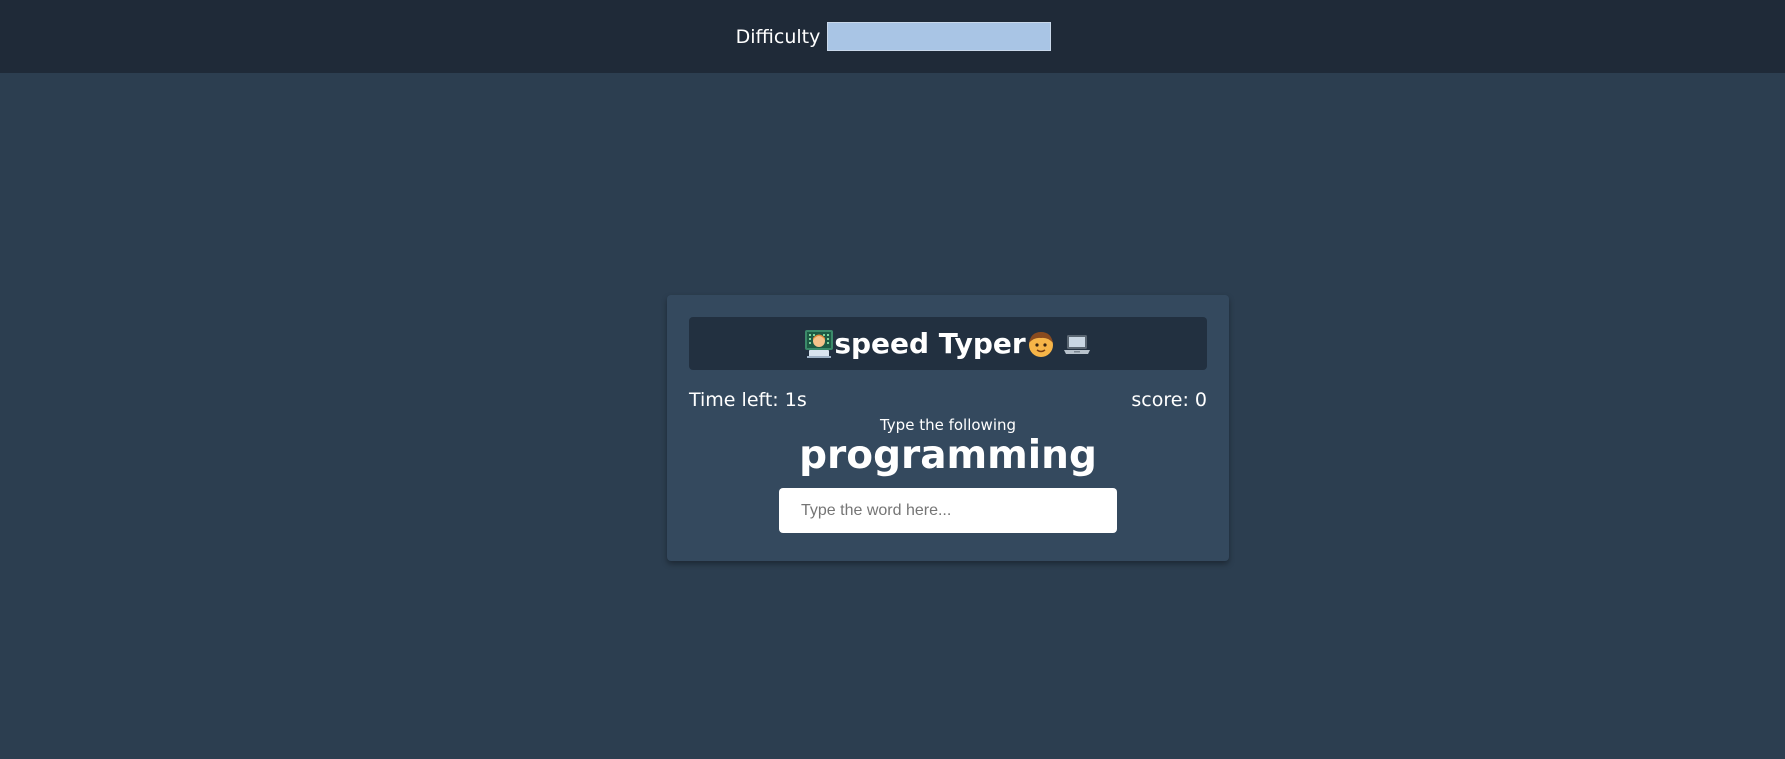 Image resolution: width=1785 pixels, height=759 pixels. I want to click on difficulty-control: Difficulty, so click(894, 36).